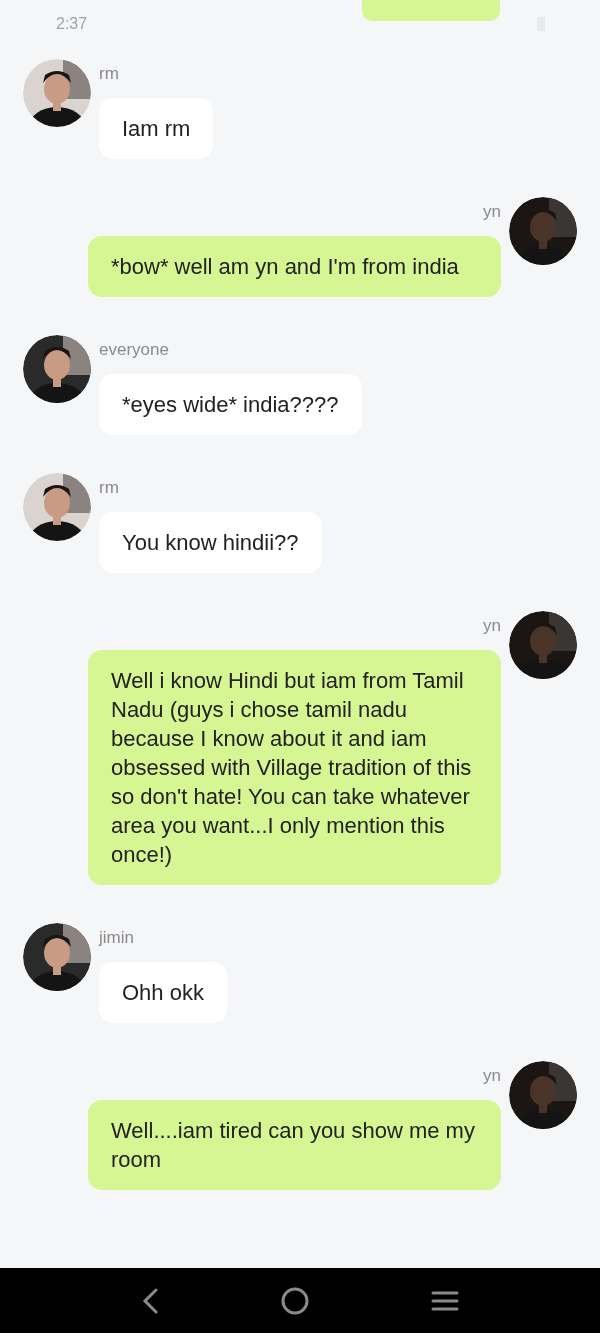 This screenshot has width=600, height=1333. Describe the element at coordinates (445, 1300) in the screenshot. I see `menu-icon` at that location.